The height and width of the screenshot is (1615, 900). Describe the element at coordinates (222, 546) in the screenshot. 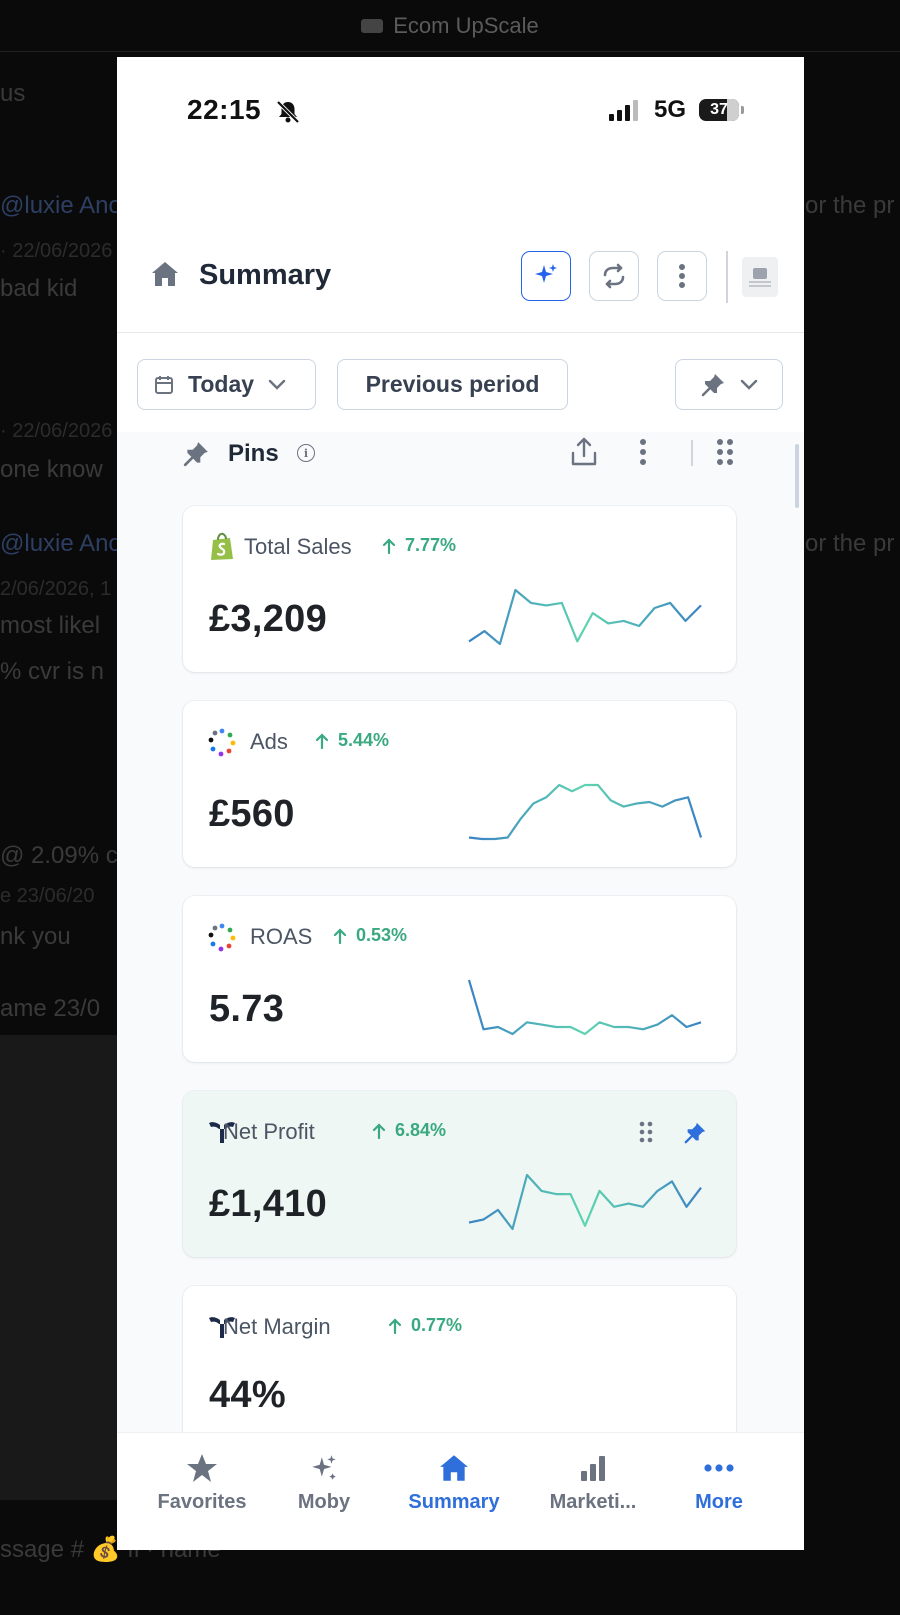

I see `shopify-icon` at that location.